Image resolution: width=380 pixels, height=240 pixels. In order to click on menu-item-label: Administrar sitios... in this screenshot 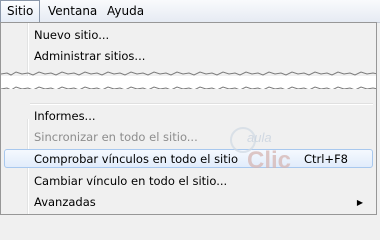, I will do `click(90, 56)`.